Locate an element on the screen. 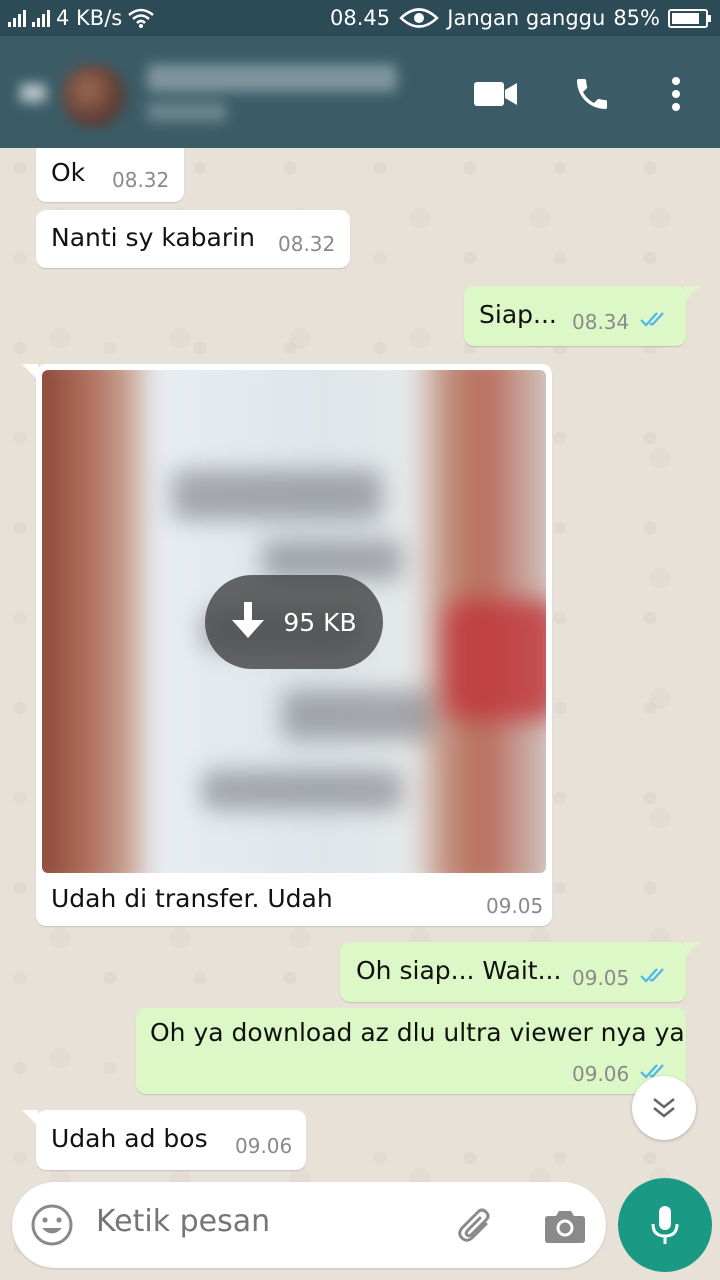 The width and height of the screenshot is (720, 1280). avatar is located at coordinates (94, 96).